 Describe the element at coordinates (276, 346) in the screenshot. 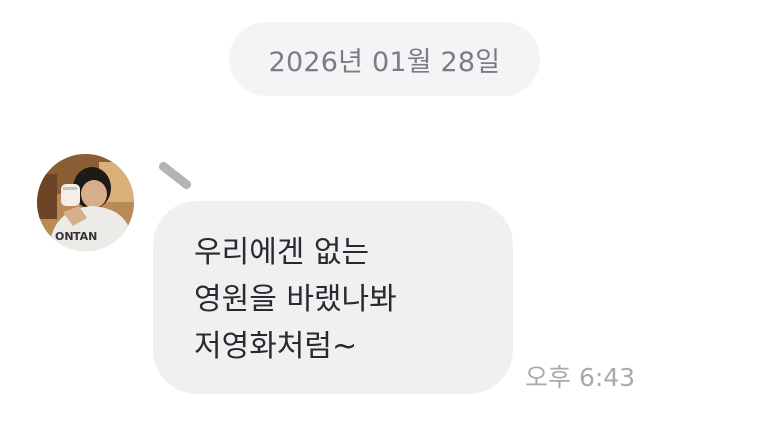

I see `message-line: 저영화처럼~` at that location.